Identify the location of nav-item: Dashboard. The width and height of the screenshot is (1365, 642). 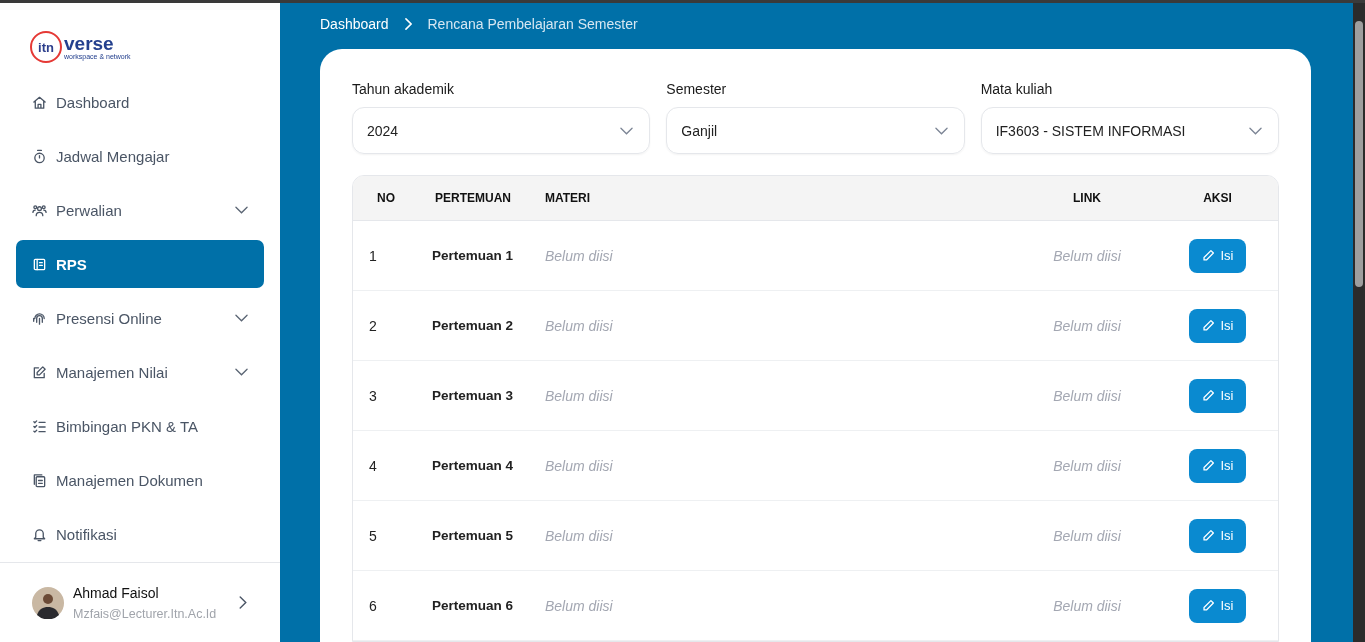
(140, 102).